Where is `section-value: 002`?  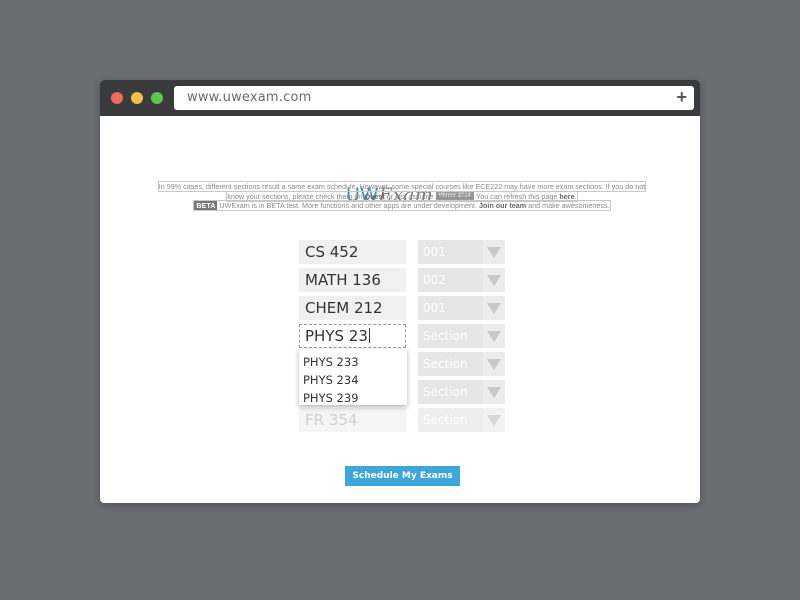
section-value: 002 is located at coordinates (434, 280).